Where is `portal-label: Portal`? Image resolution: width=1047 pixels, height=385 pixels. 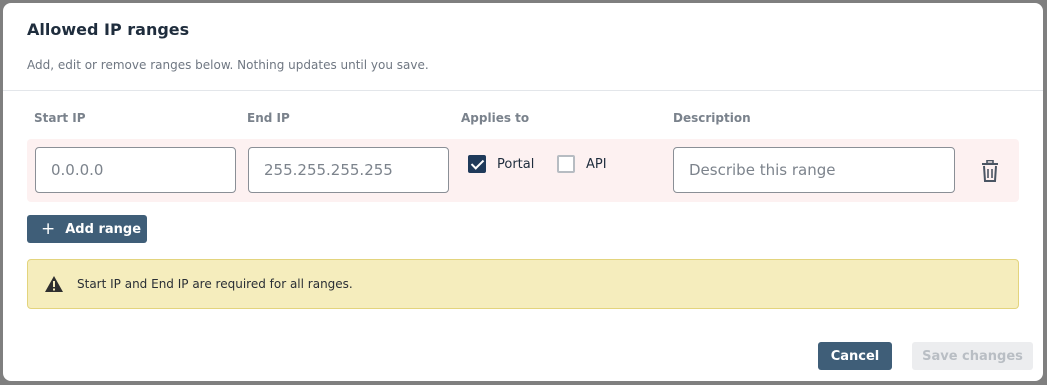
portal-label: Portal is located at coordinates (516, 164).